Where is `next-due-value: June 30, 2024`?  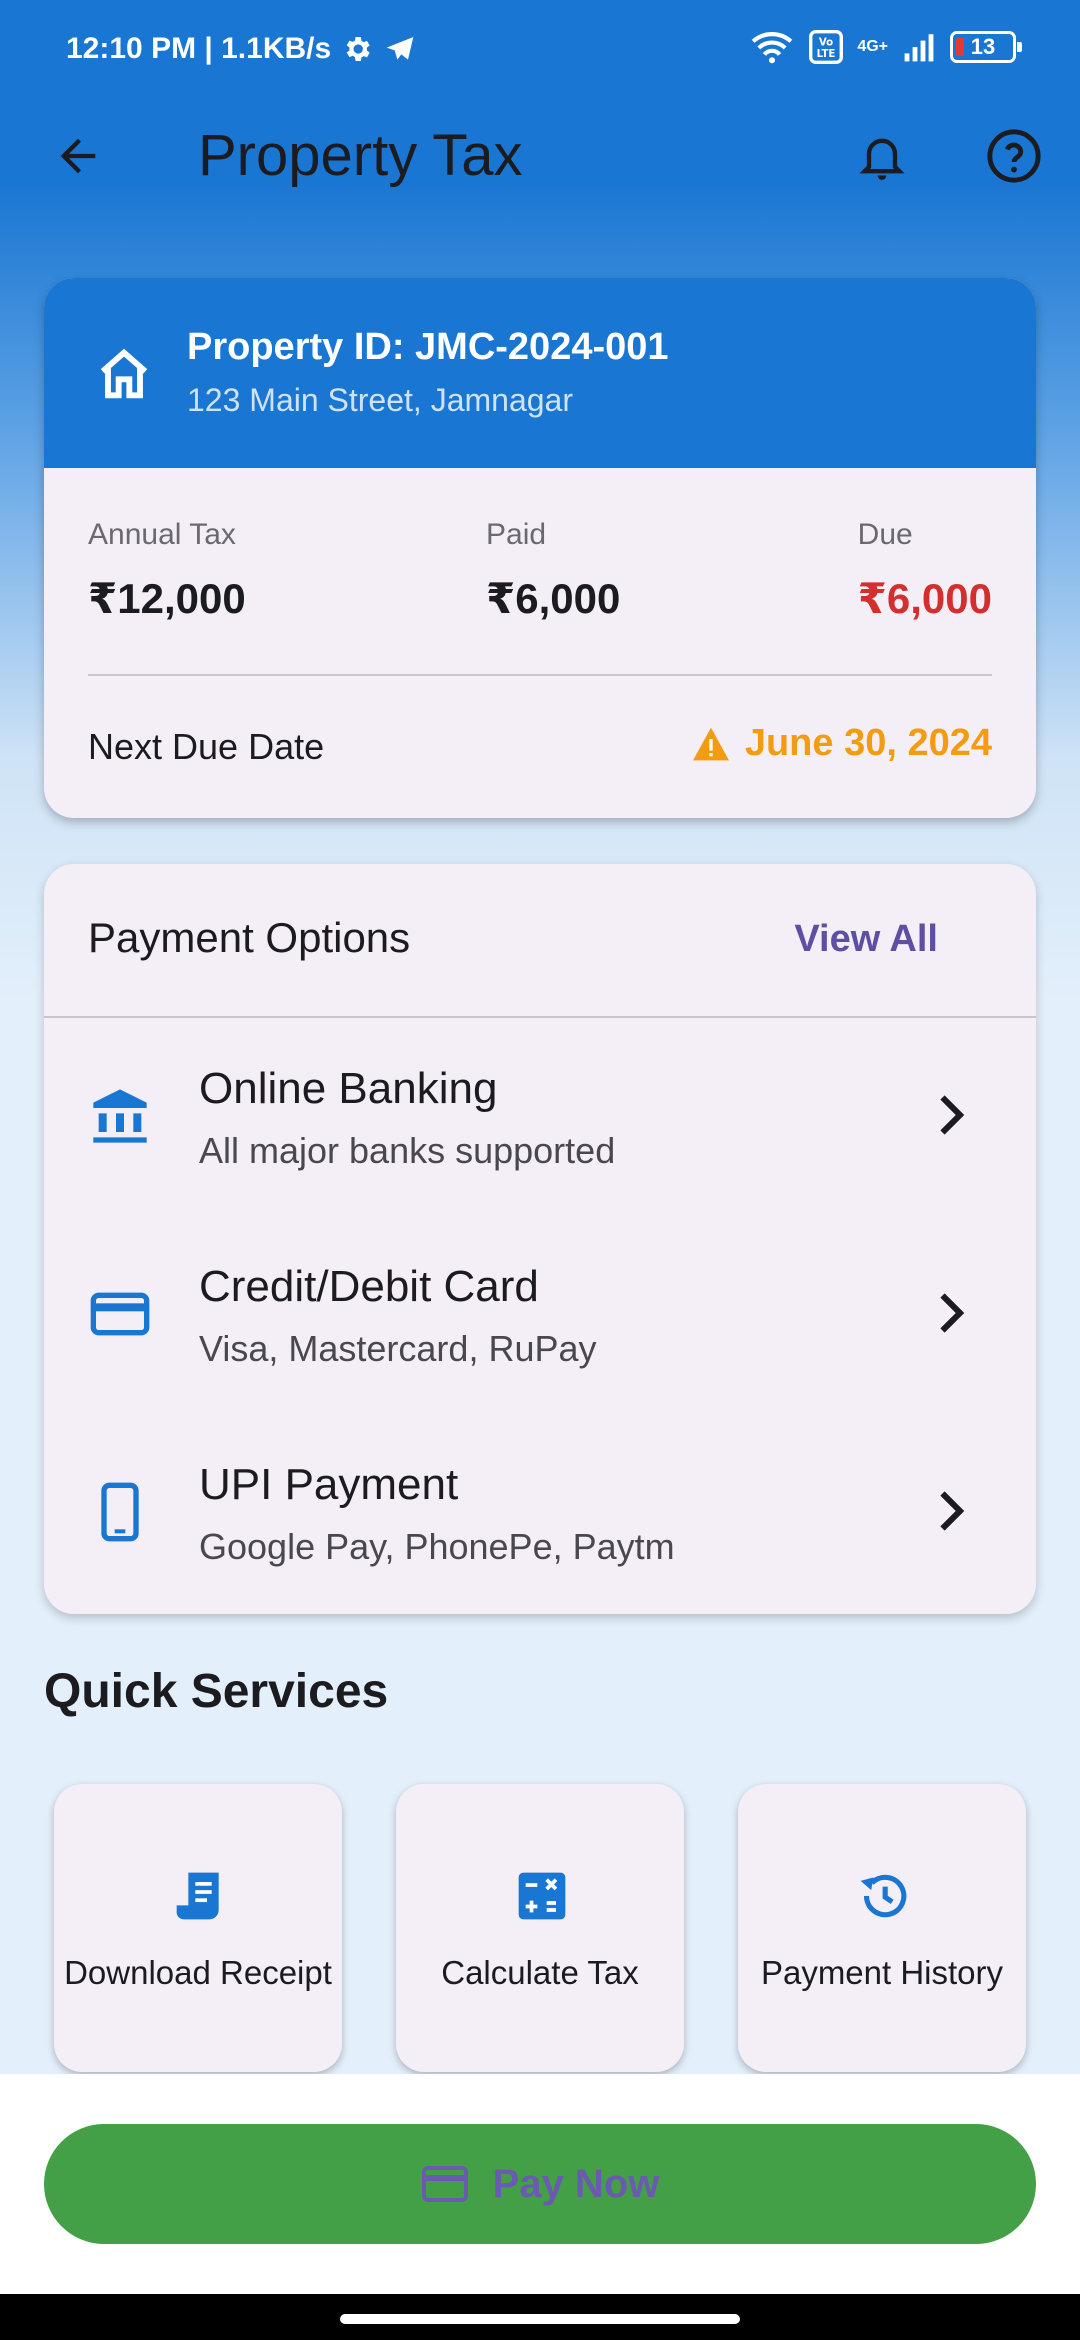 next-due-value: June 30, 2024 is located at coordinates (868, 743).